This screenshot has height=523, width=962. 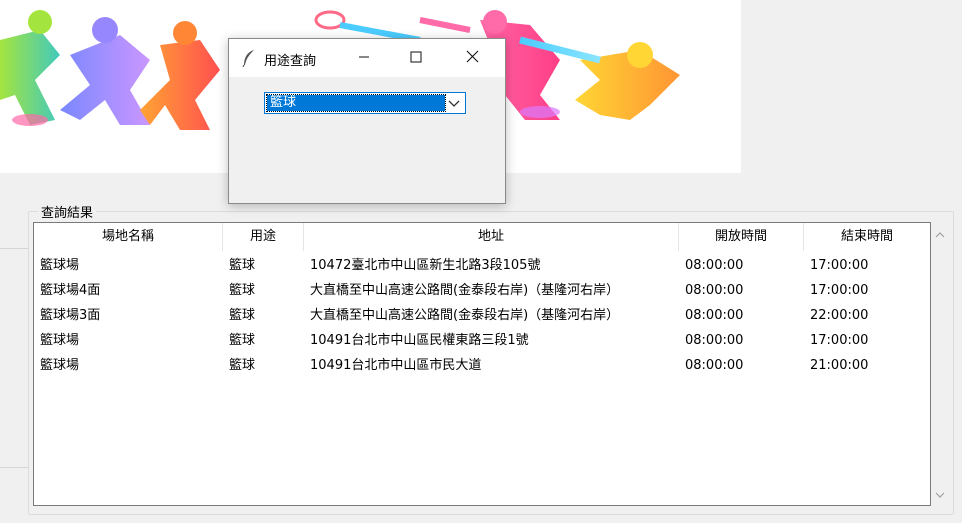 What do you see at coordinates (419, 340) in the screenshot?
I see `cell-address: 10491台北市中山區民權東路三段1號` at bounding box center [419, 340].